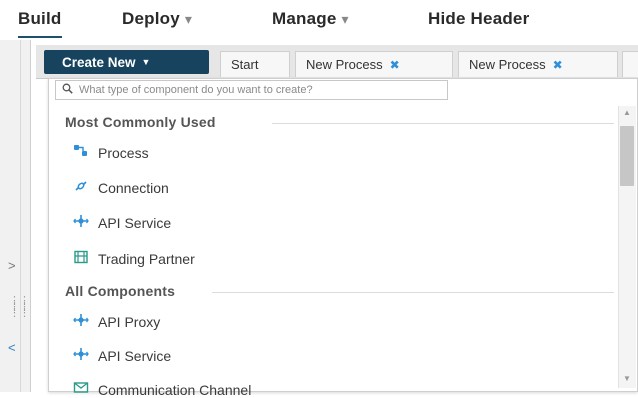 This screenshot has width=638, height=398. What do you see at coordinates (146, 258) in the screenshot?
I see `menu-item-label: Trading Partner` at bounding box center [146, 258].